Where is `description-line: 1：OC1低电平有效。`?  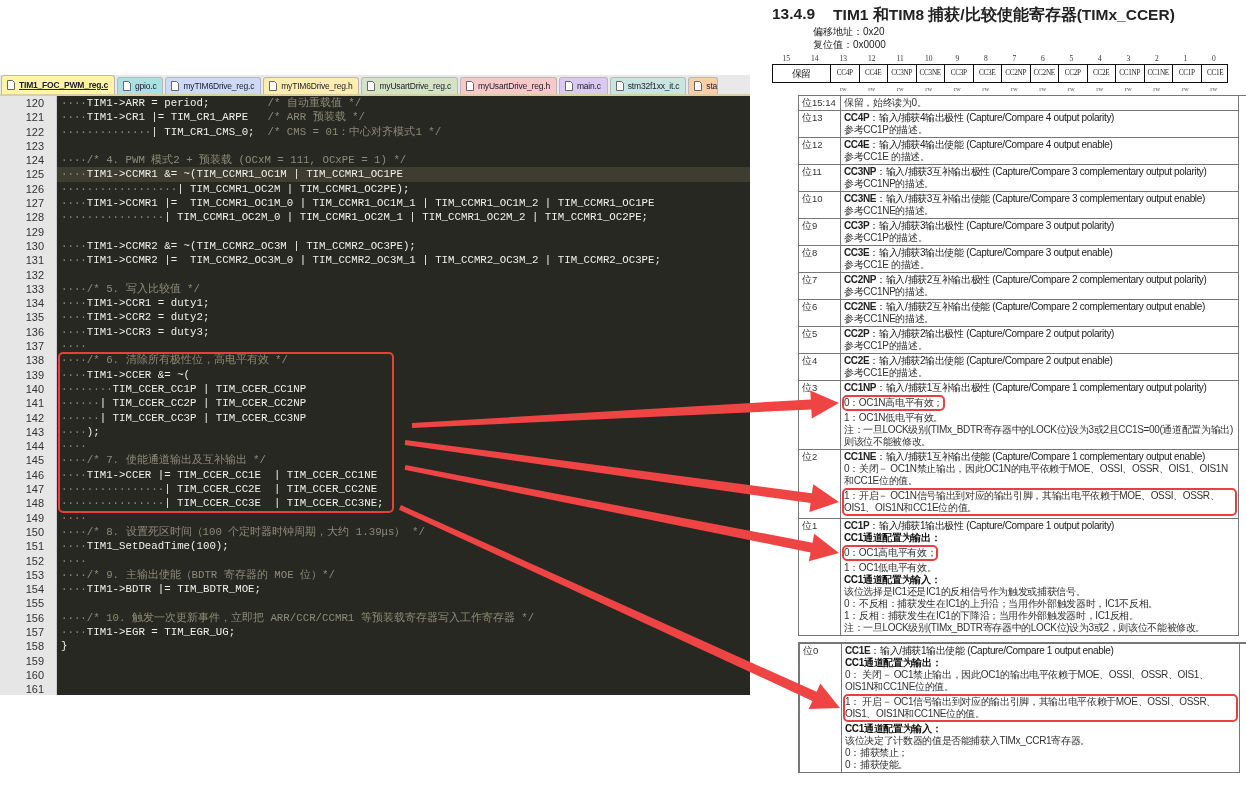 description-line: 1：OC1低电平有效。 is located at coordinates (891, 568).